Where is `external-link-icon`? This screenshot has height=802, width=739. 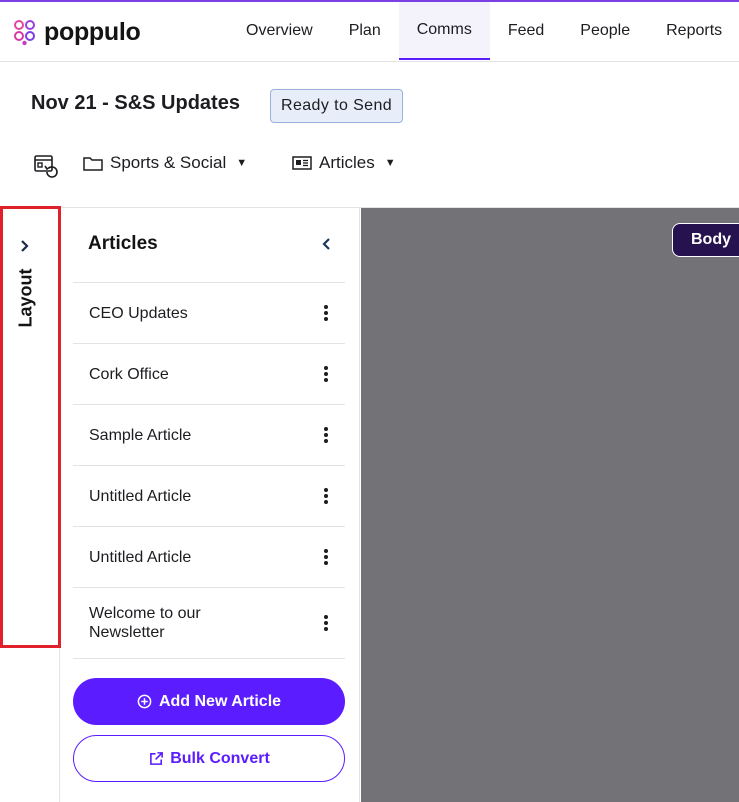
external-link-icon is located at coordinates (156, 759).